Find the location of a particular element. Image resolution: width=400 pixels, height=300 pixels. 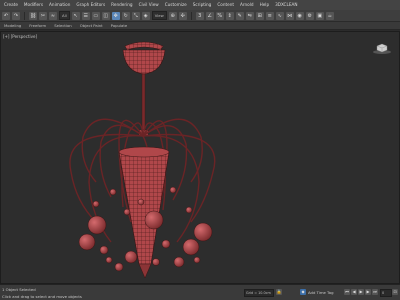

curve-editor-icon: ∿ is located at coordinates (279, 15).